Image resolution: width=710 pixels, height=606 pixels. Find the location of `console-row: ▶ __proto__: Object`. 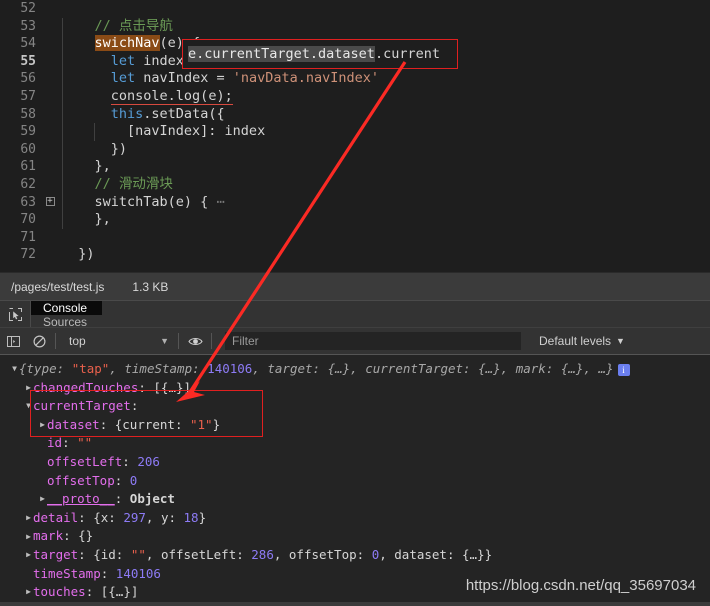

console-row: ▶ __proto__: Object is located at coordinates (355, 499).